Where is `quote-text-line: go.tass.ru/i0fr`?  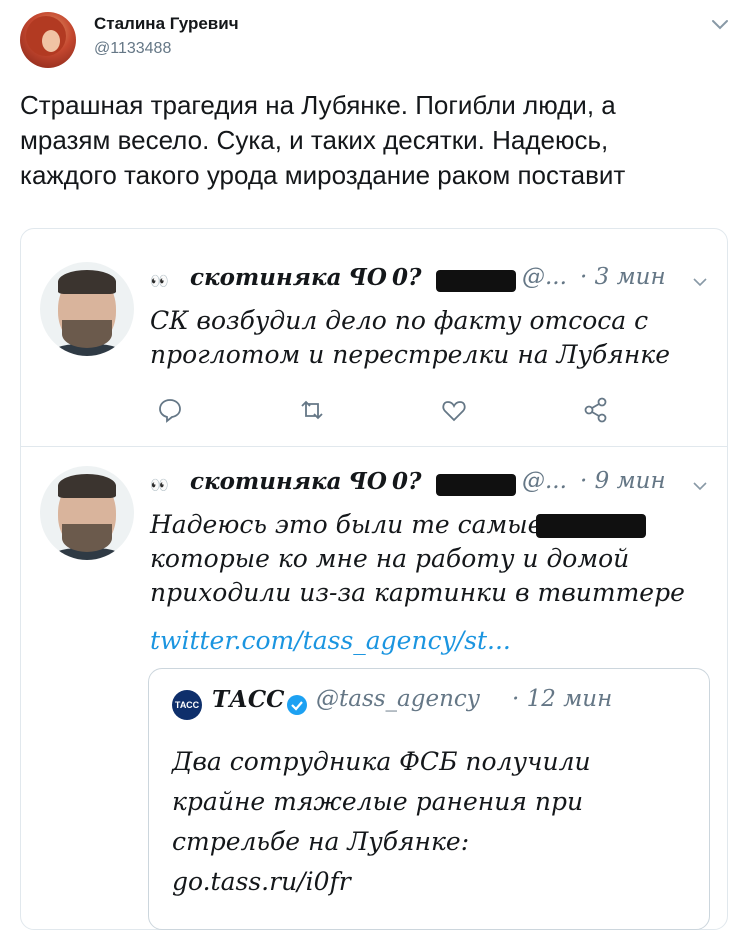 quote-text-line: go.tass.ru/i0fr is located at coordinates (261, 881).